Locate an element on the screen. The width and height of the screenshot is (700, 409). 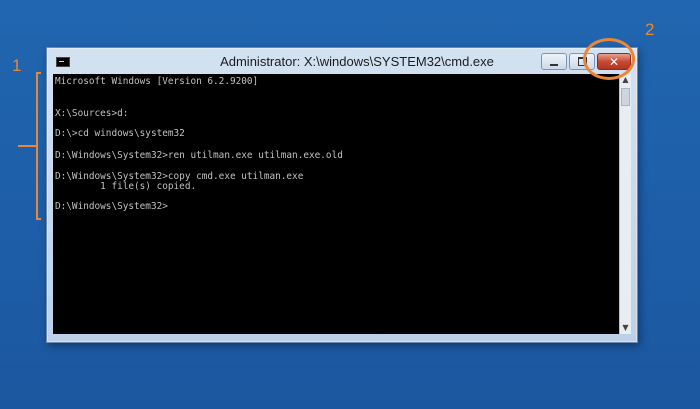
minimize-button is located at coordinates (554, 61).